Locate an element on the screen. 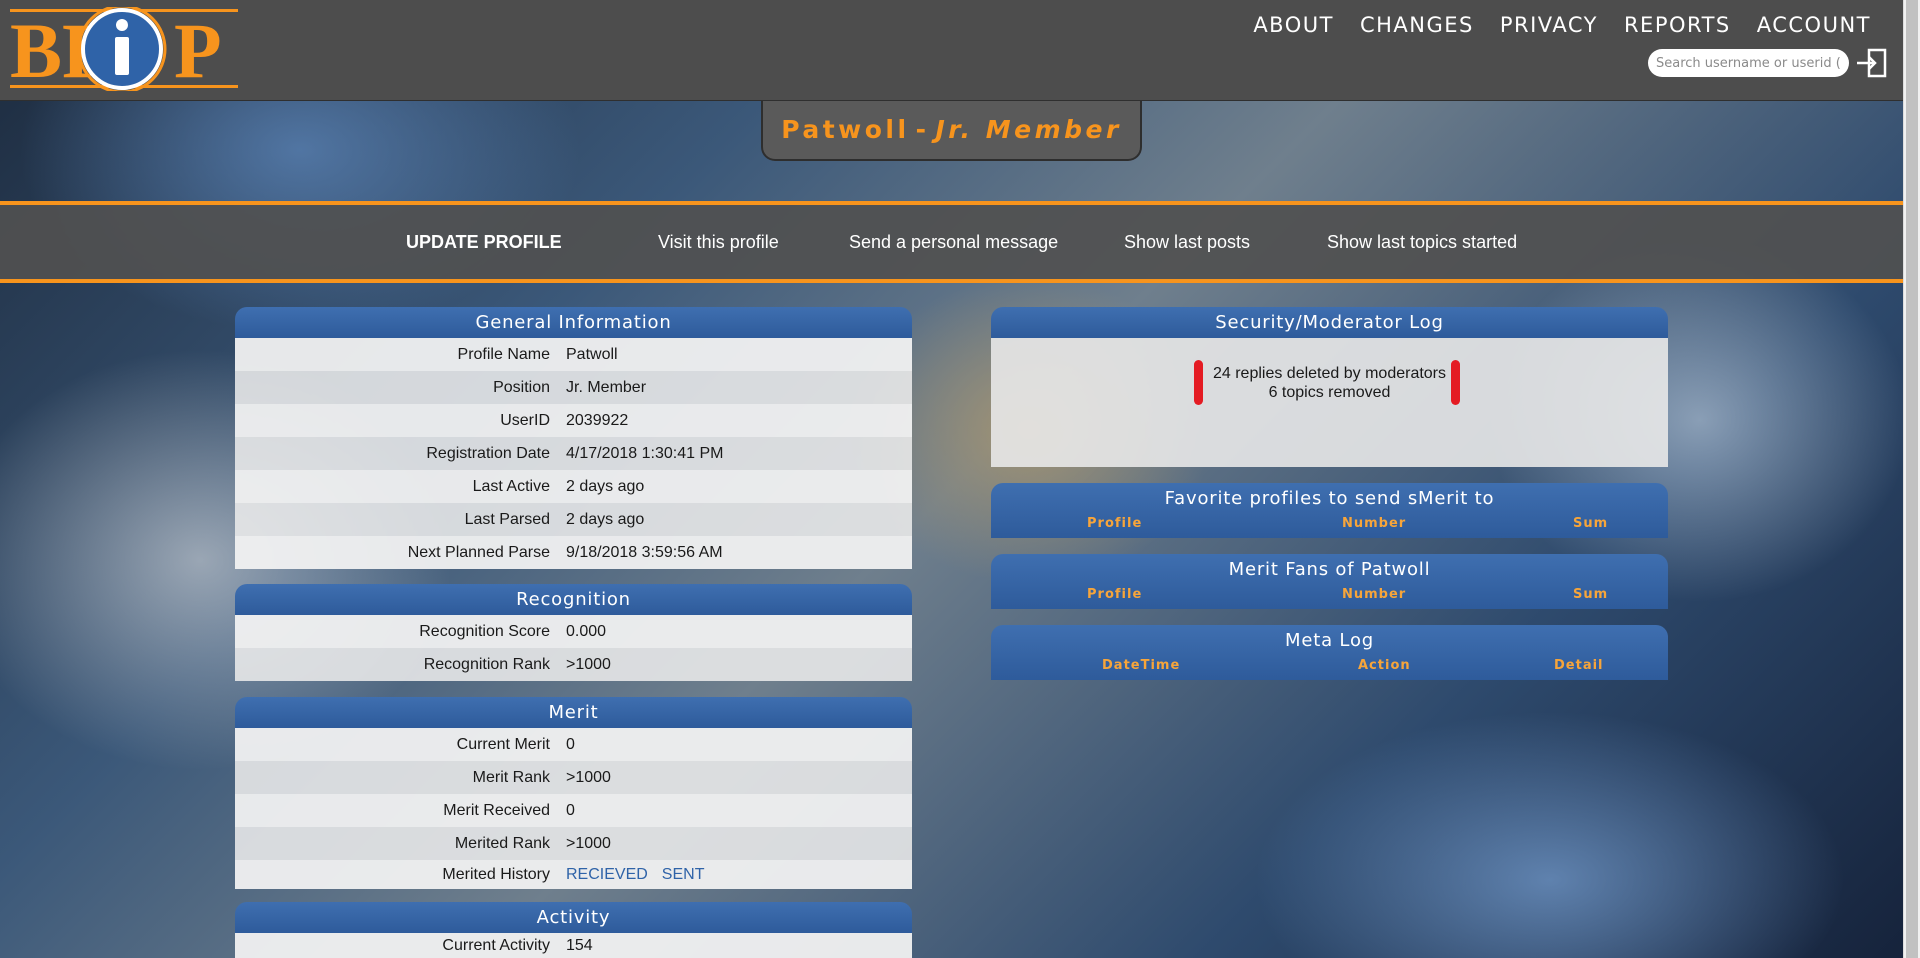 Image resolution: width=1920 pixels, height=958 pixels. history-received-link: RECIEVED is located at coordinates (607, 874).